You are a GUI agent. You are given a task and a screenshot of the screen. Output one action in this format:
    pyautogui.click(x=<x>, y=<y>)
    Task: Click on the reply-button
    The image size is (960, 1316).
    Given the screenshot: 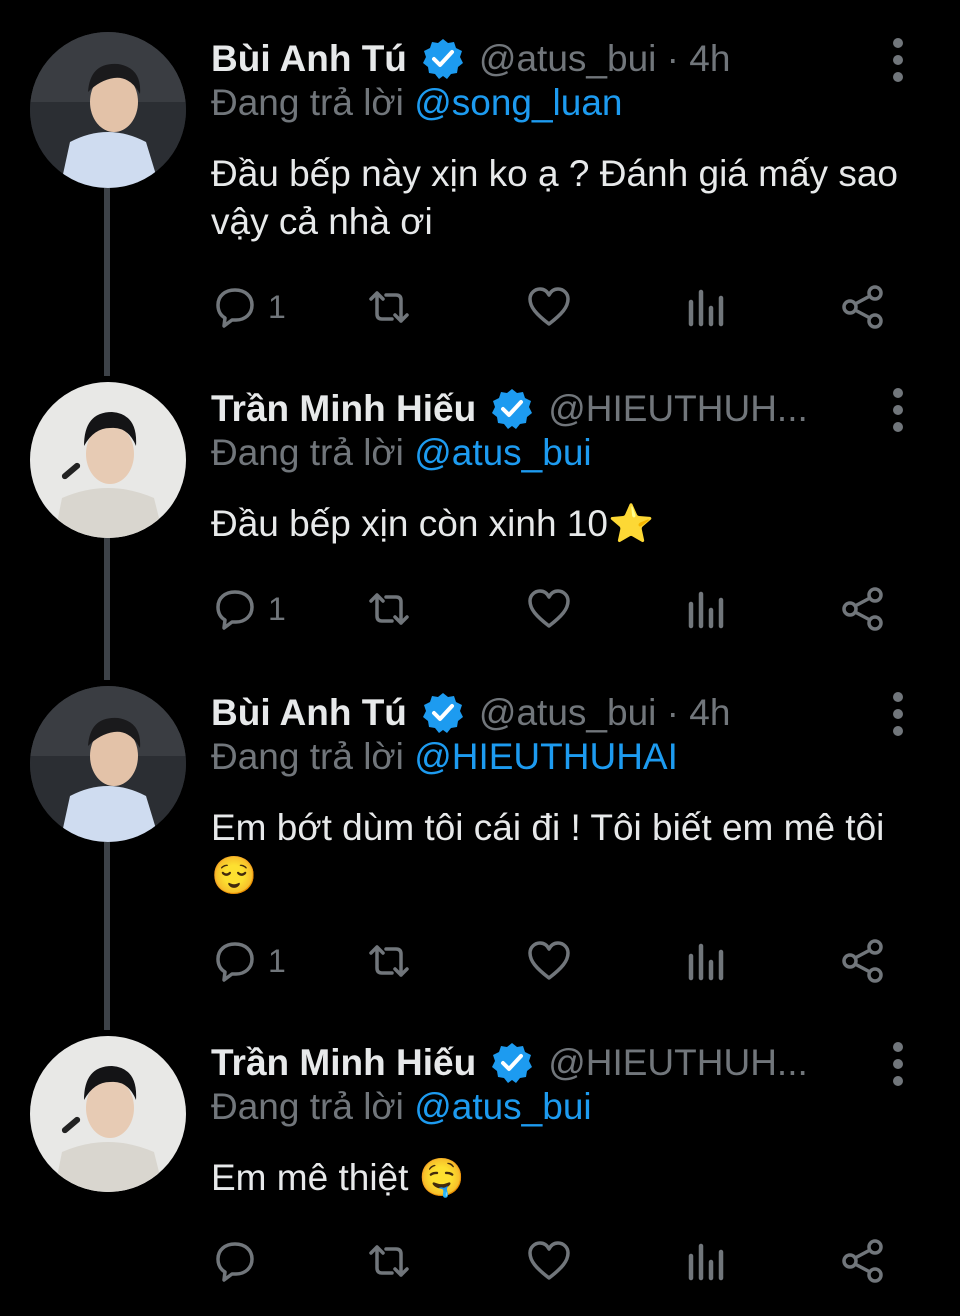 What is the action you would take?
    pyautogui.click(x=240, y=1261)
    